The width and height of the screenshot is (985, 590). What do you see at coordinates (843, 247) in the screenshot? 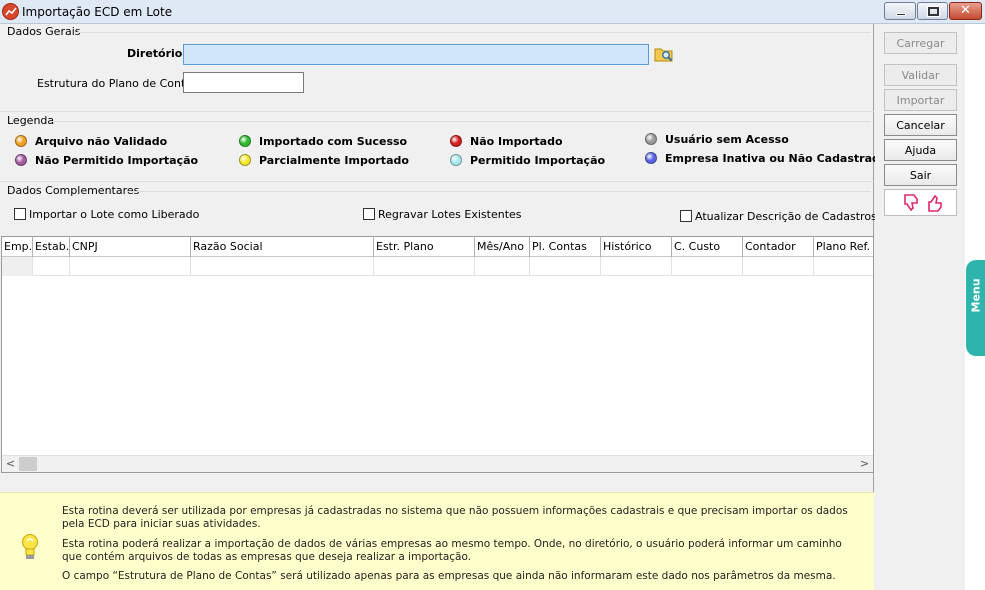
I see `column-header: Plano Ref.` at bounding box center [843, 247].